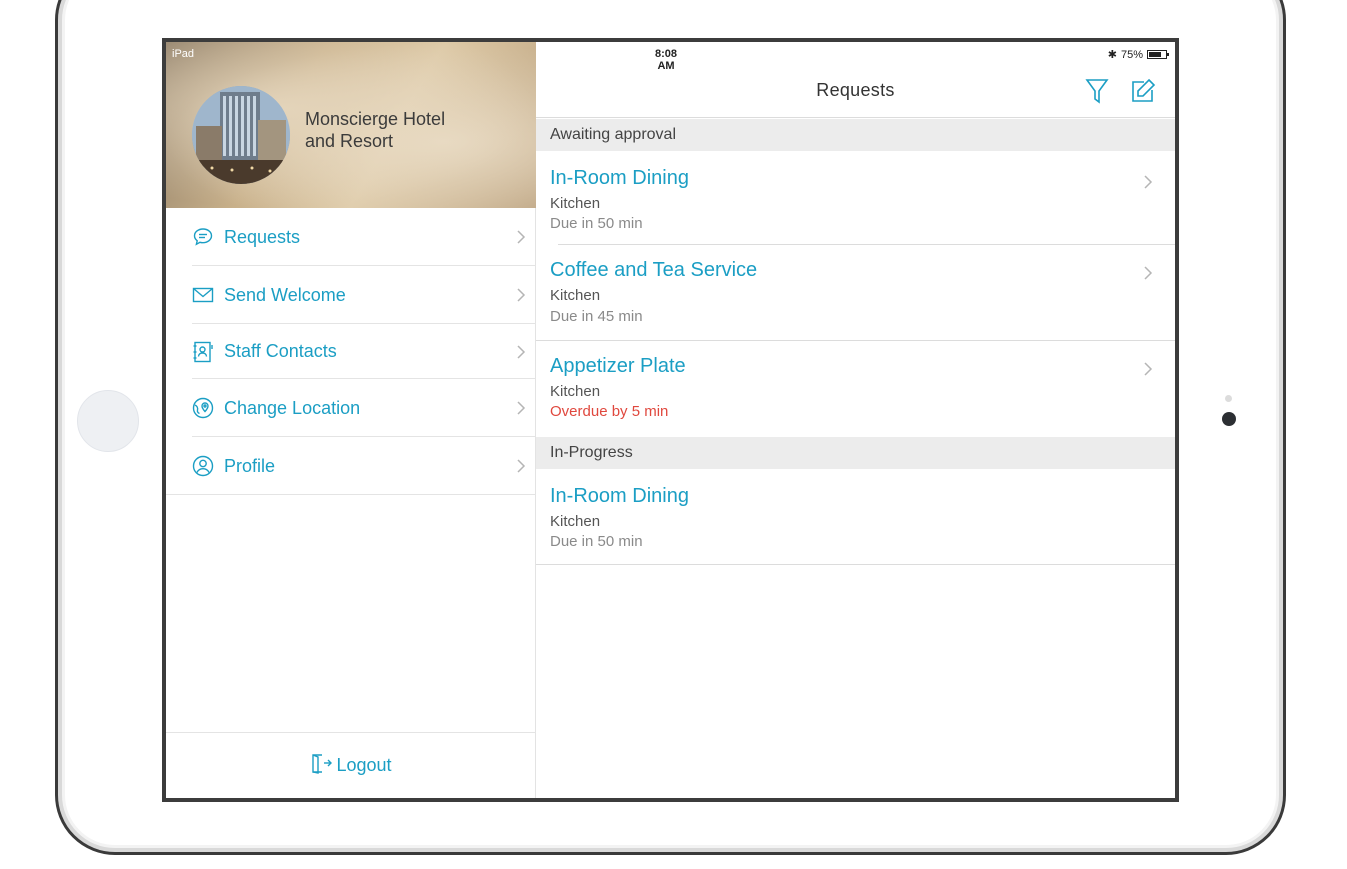 The height and width of the screenshot is (869, 1347). Describe the element at coordinates (1112, 55) in the screenshot. I see `bluetooth-icon: ✱` at that location.